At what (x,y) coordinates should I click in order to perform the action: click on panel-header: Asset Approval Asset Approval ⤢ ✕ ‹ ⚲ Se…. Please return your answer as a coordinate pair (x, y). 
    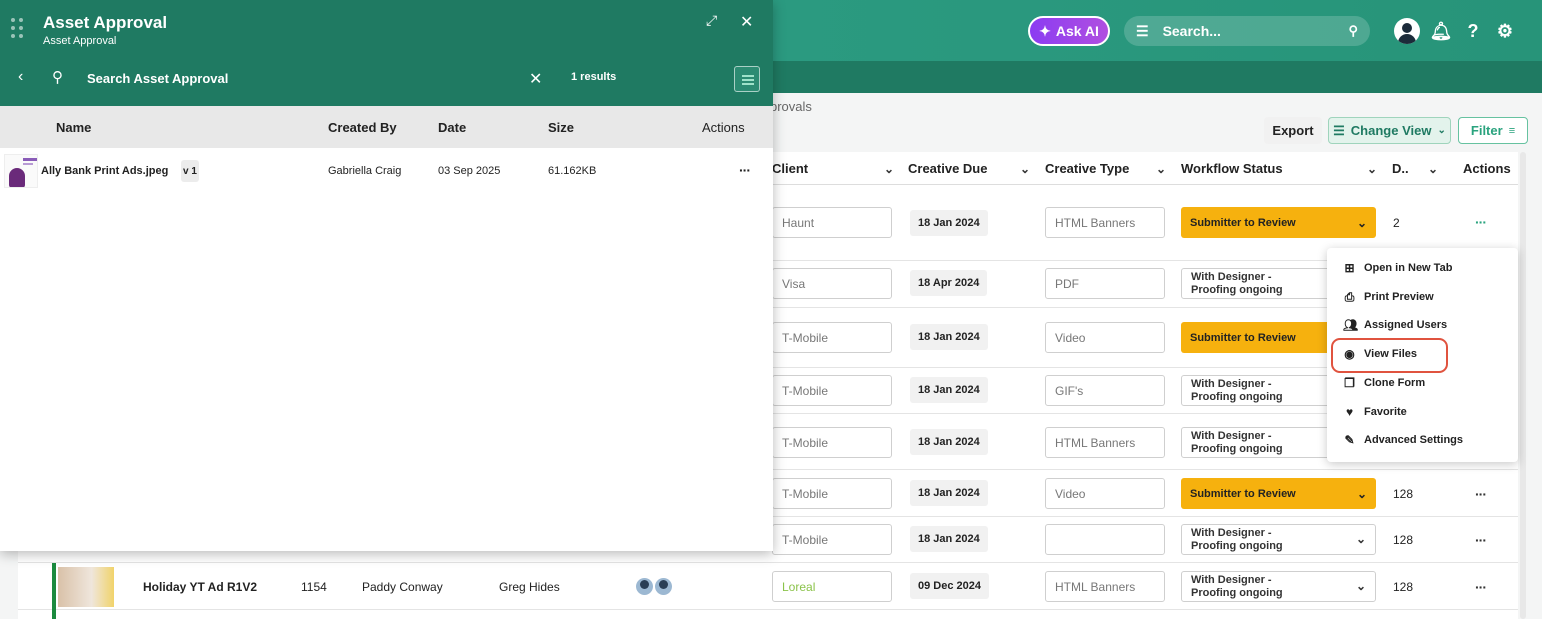
    Looking at the image, I should click on (386, 53).